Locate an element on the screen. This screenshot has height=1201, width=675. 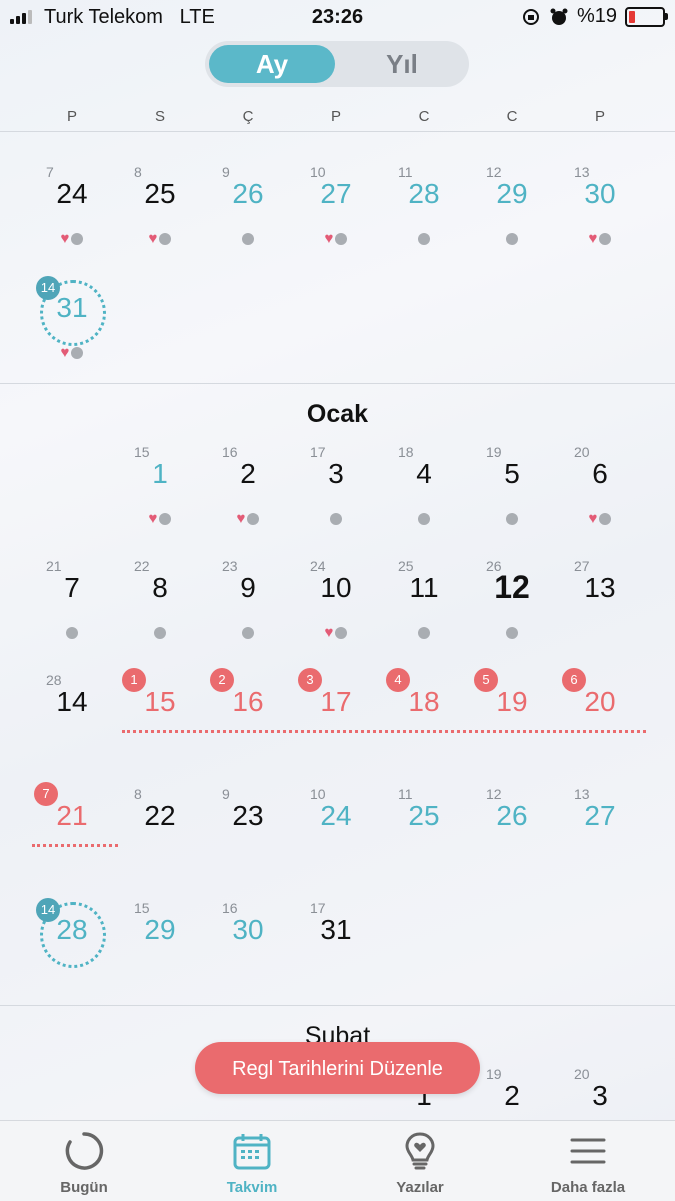
day-cell: 17 31 is located at coordinates (336, 959).